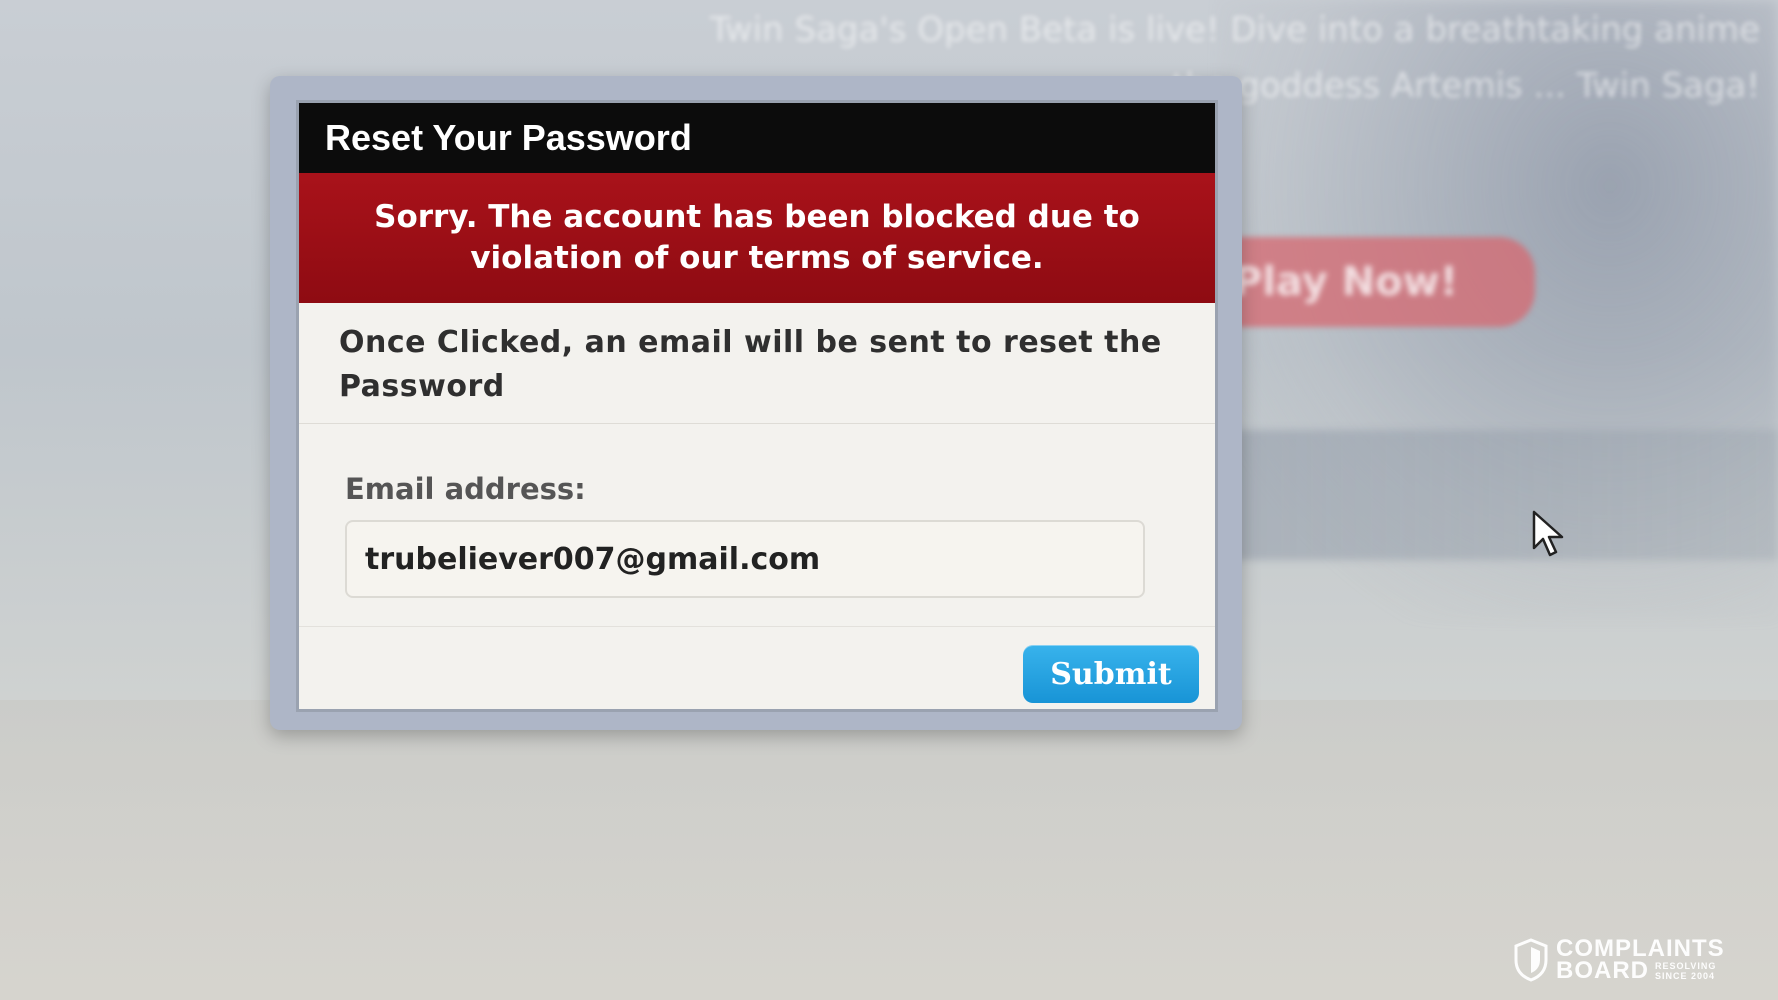 This screenshot has width=1778, height=1000. Describe the element at coordinates (1685, 976) in the screenshot. I see `watermark-tagline-2: SINCE 2004` at that location.